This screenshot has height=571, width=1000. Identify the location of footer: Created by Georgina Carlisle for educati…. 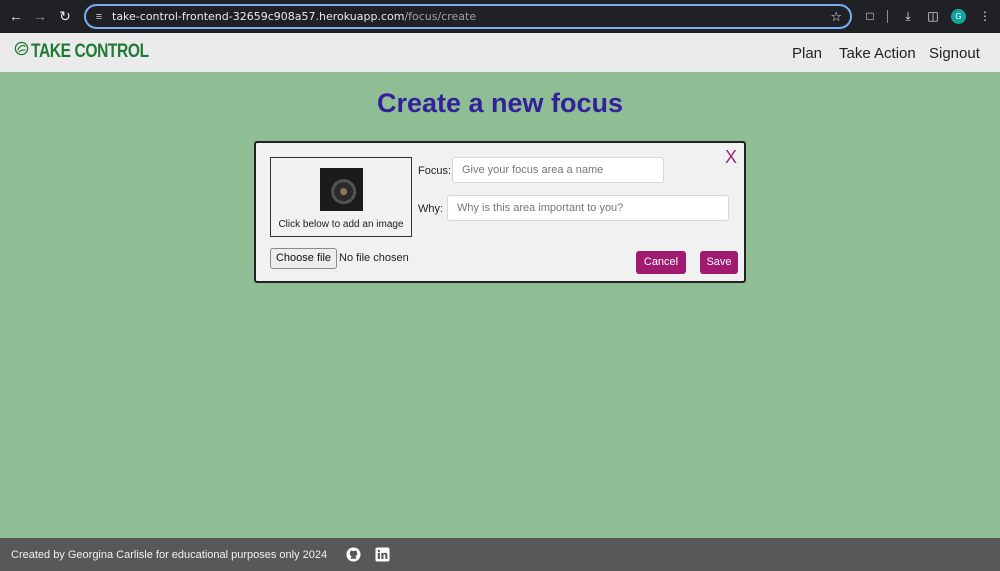
(500, 554).